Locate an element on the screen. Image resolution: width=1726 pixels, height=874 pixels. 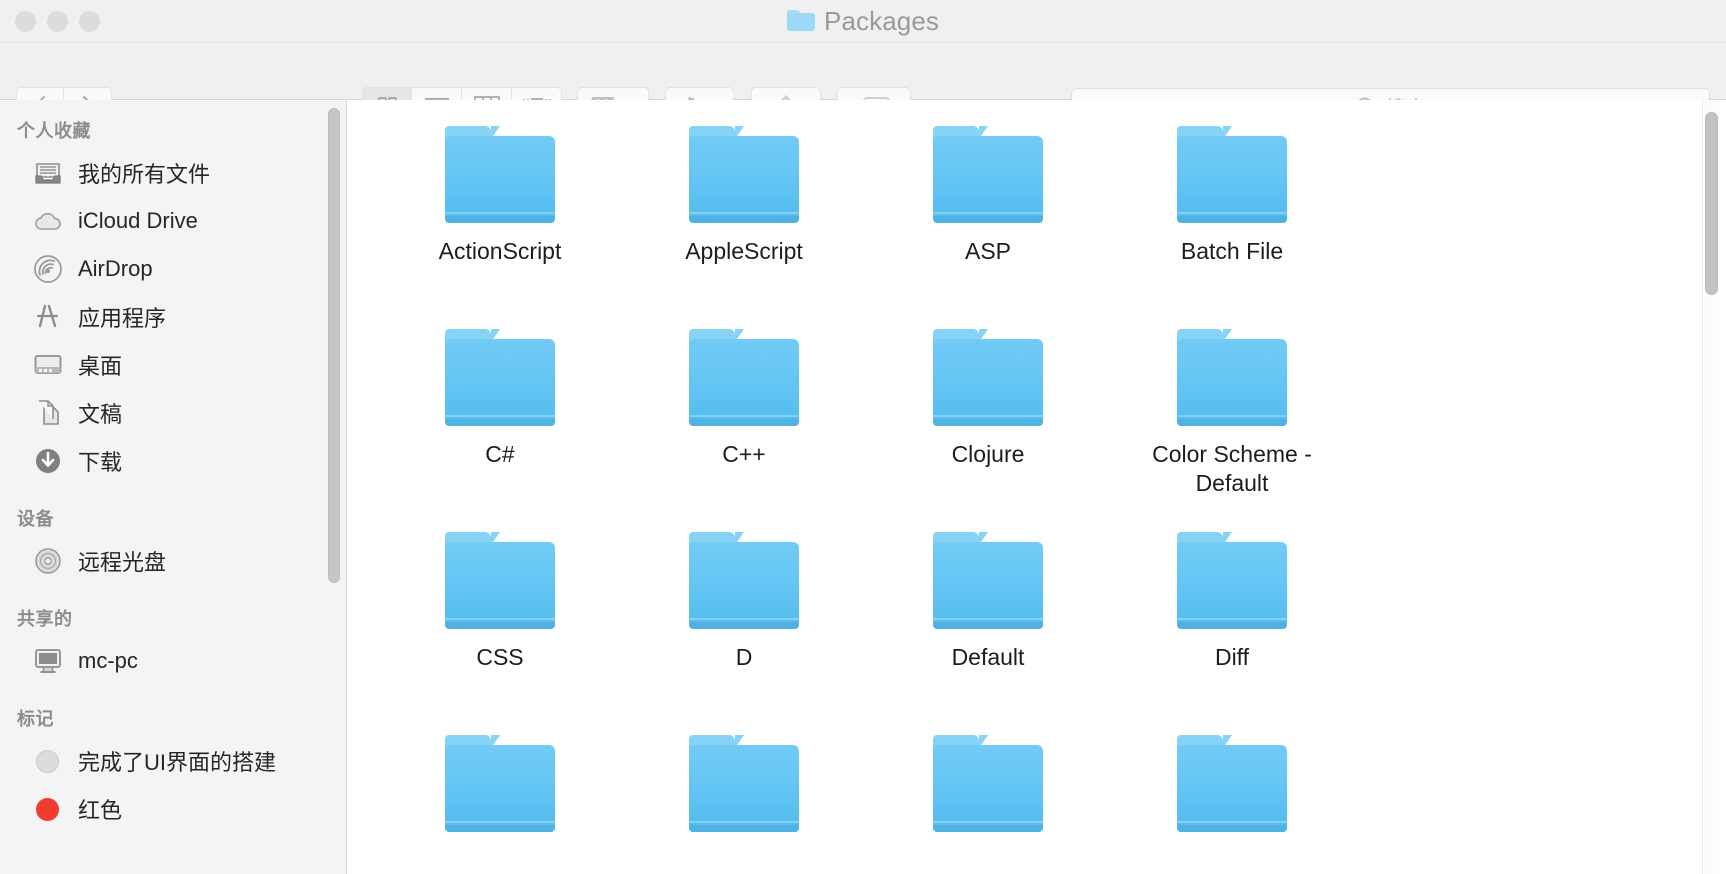
sidebar-item-airdrop: AirDrop is located at coordinates (173, 269).